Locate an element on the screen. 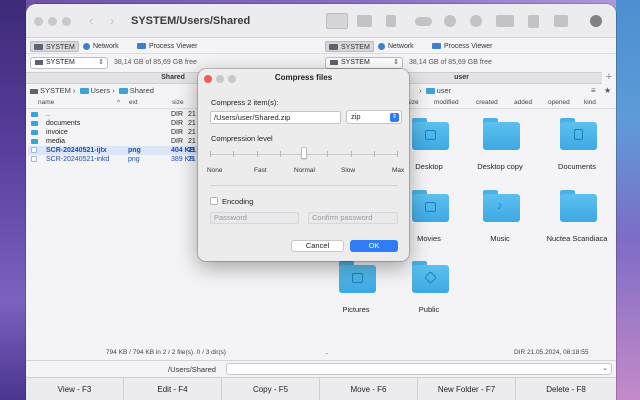  left-free-space: 38,14 GB of 85,69 GB free is located at coordinates (155, 62).